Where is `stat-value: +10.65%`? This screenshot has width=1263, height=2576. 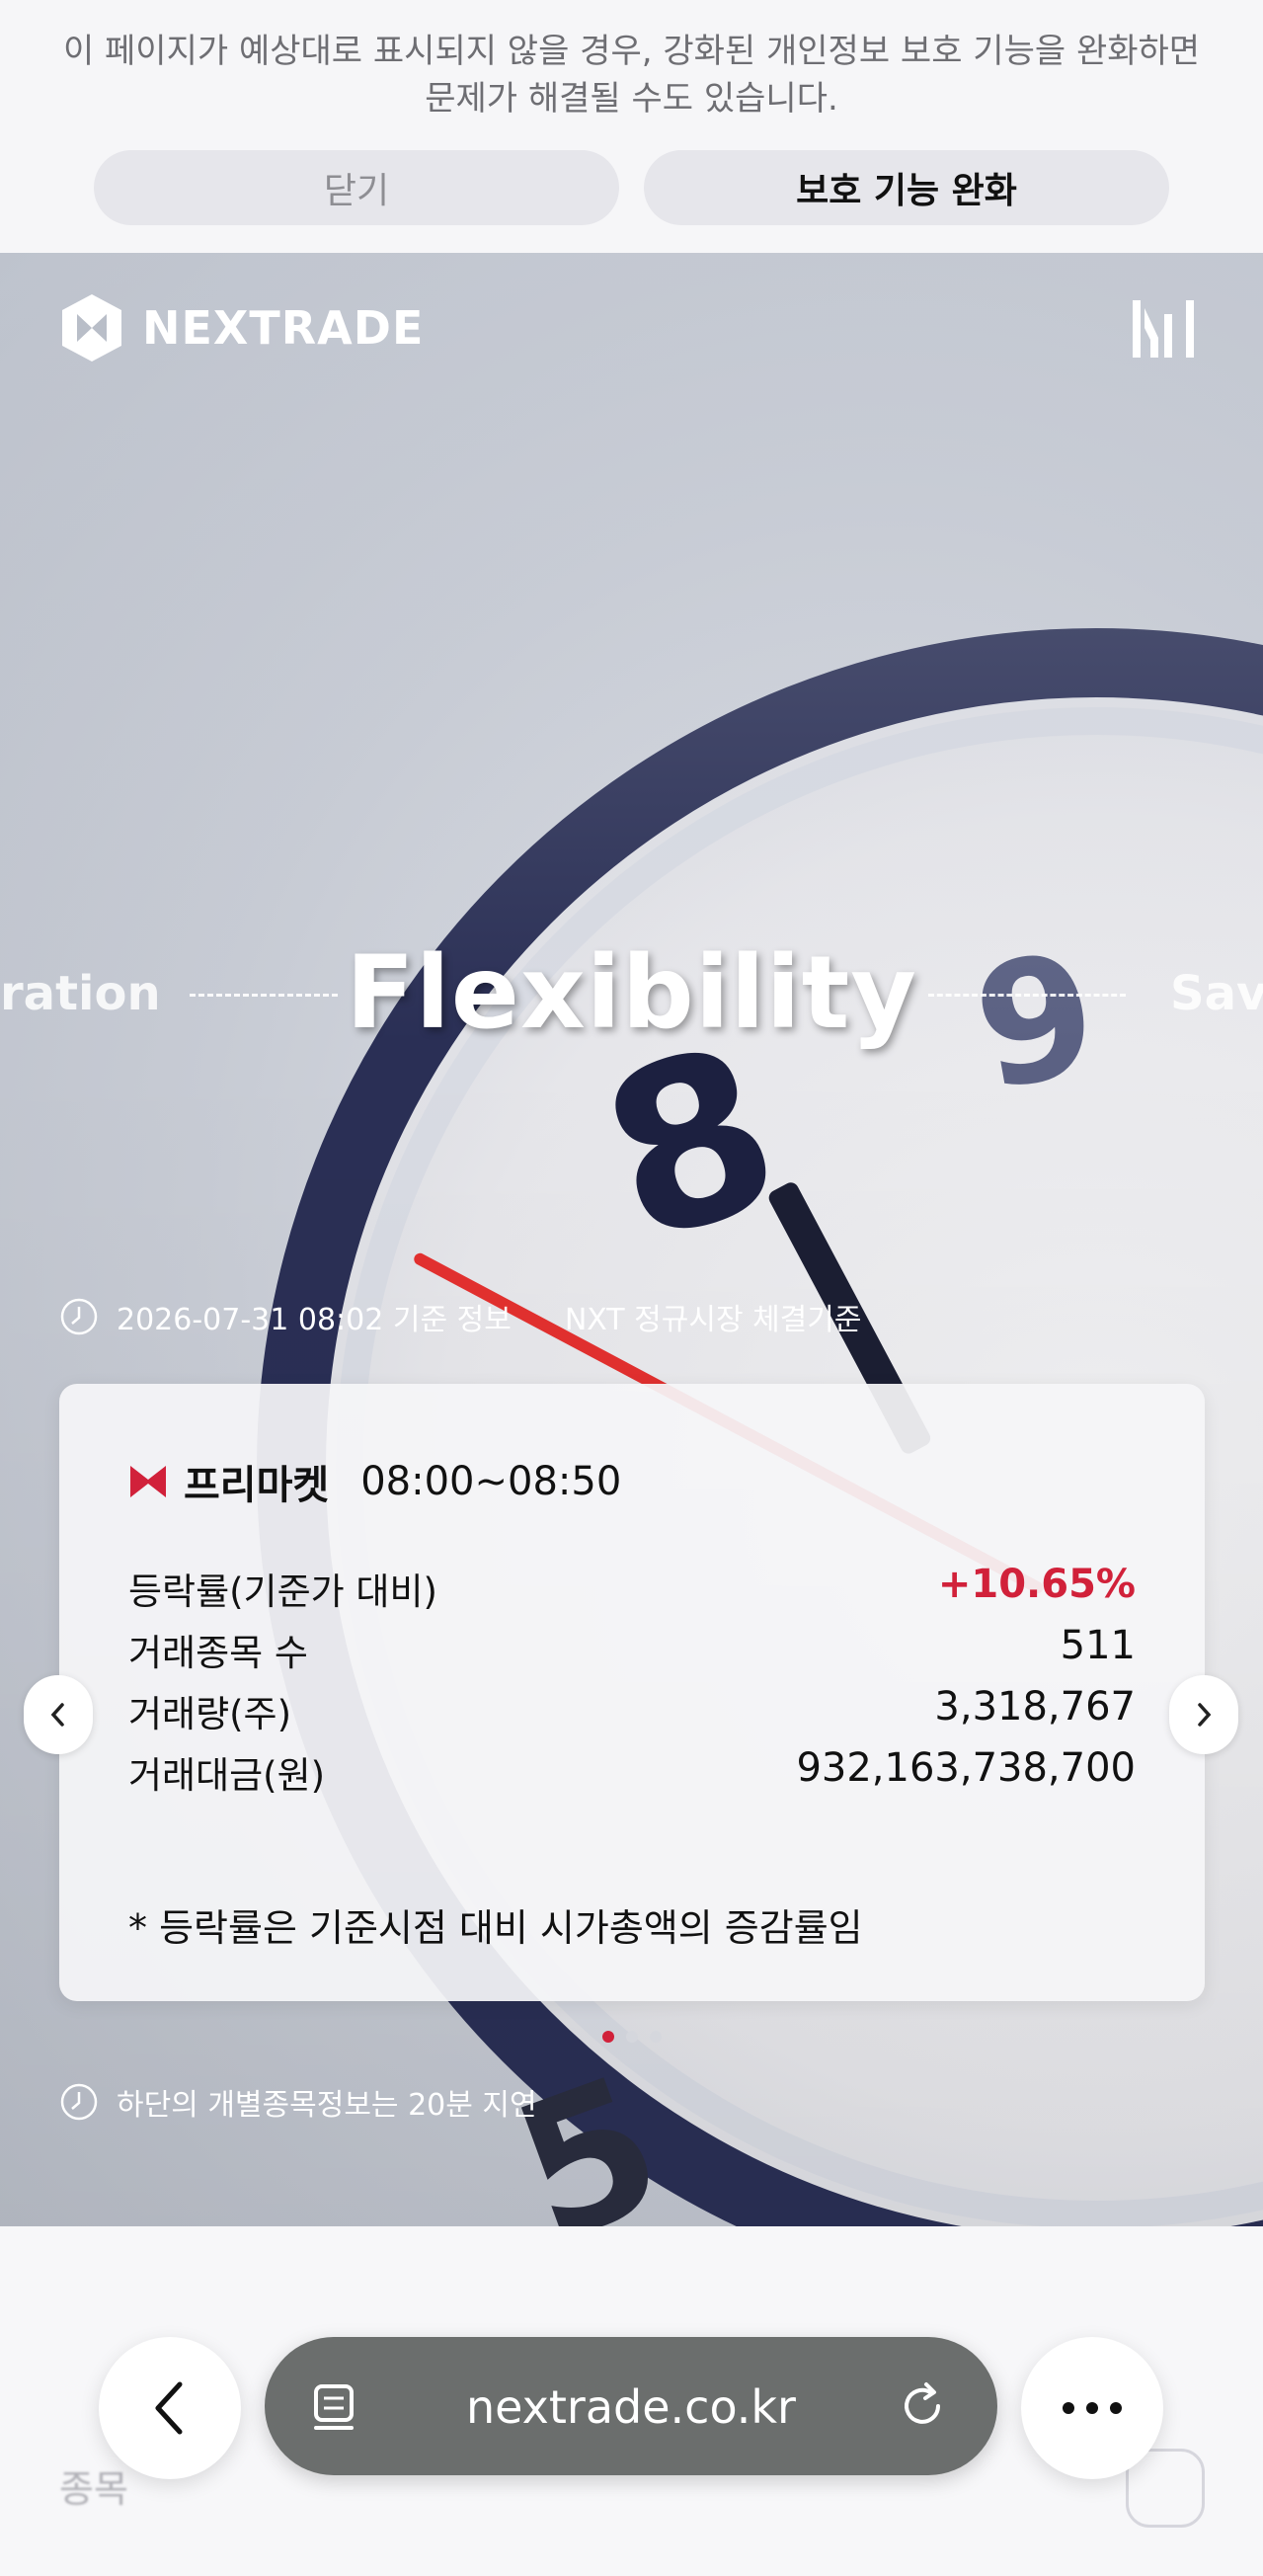
stat-value: +10.65% is located at coordinates (1036, 1584).